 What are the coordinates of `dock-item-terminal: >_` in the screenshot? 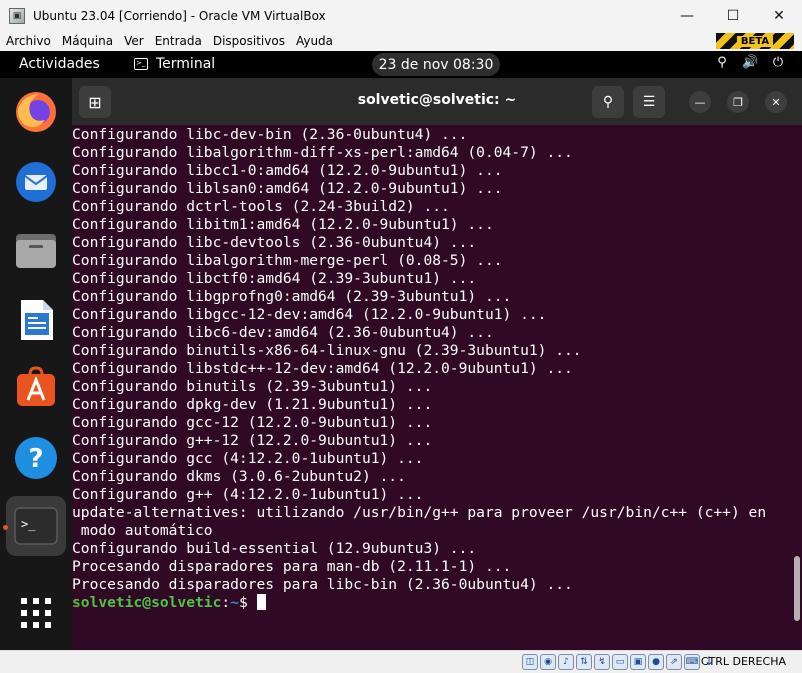 It's located at (36, 526).